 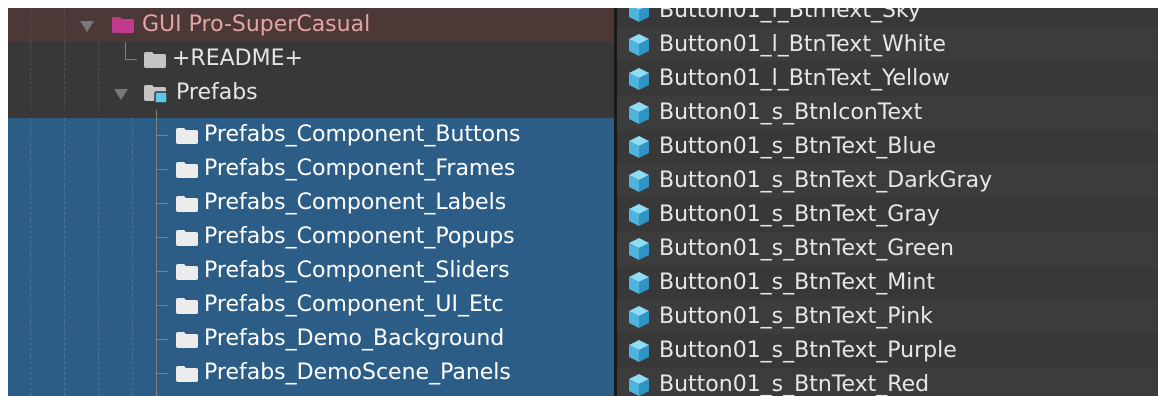 What do you see at coordinates (354, 304) in the screenshot?
I see `tree-item-label: Prefabs_Component_UI_Etc` at bounding box center [354, 304].